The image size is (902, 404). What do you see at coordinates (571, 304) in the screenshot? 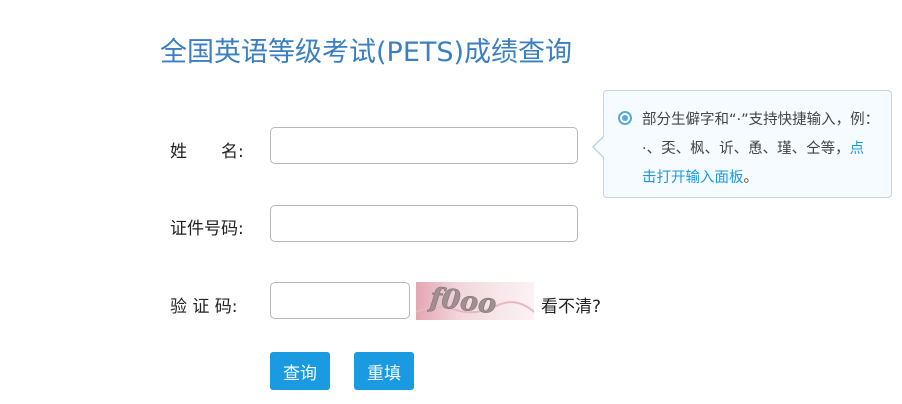
I see `captcha-refresh-link: 看不清?` at bounding box center [571, 304].